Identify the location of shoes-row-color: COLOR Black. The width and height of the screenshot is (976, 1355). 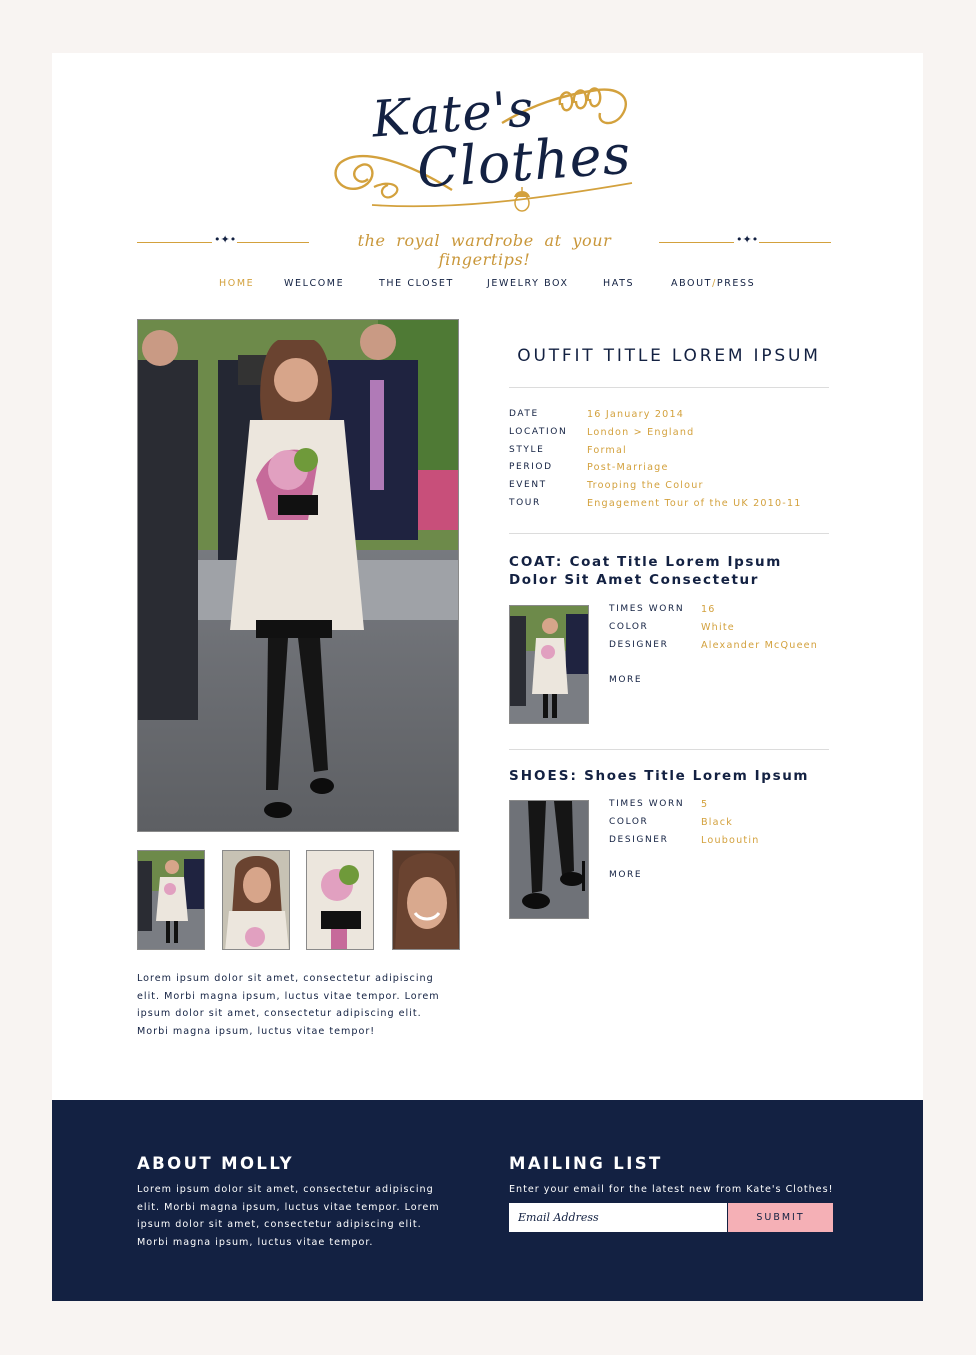
(724, 826).